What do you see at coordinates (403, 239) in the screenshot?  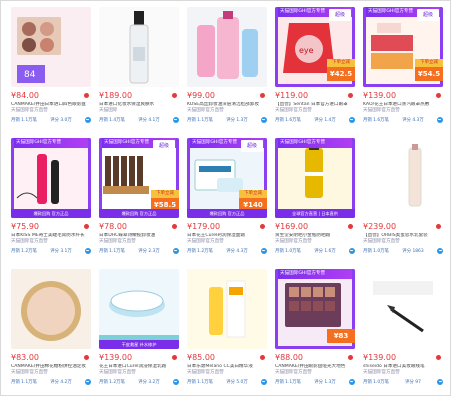 I see `product-title-block: 【直营】ORBIS奥蜜思水乳套装 天猫国际官方直营` at bounding box center [403, 239].